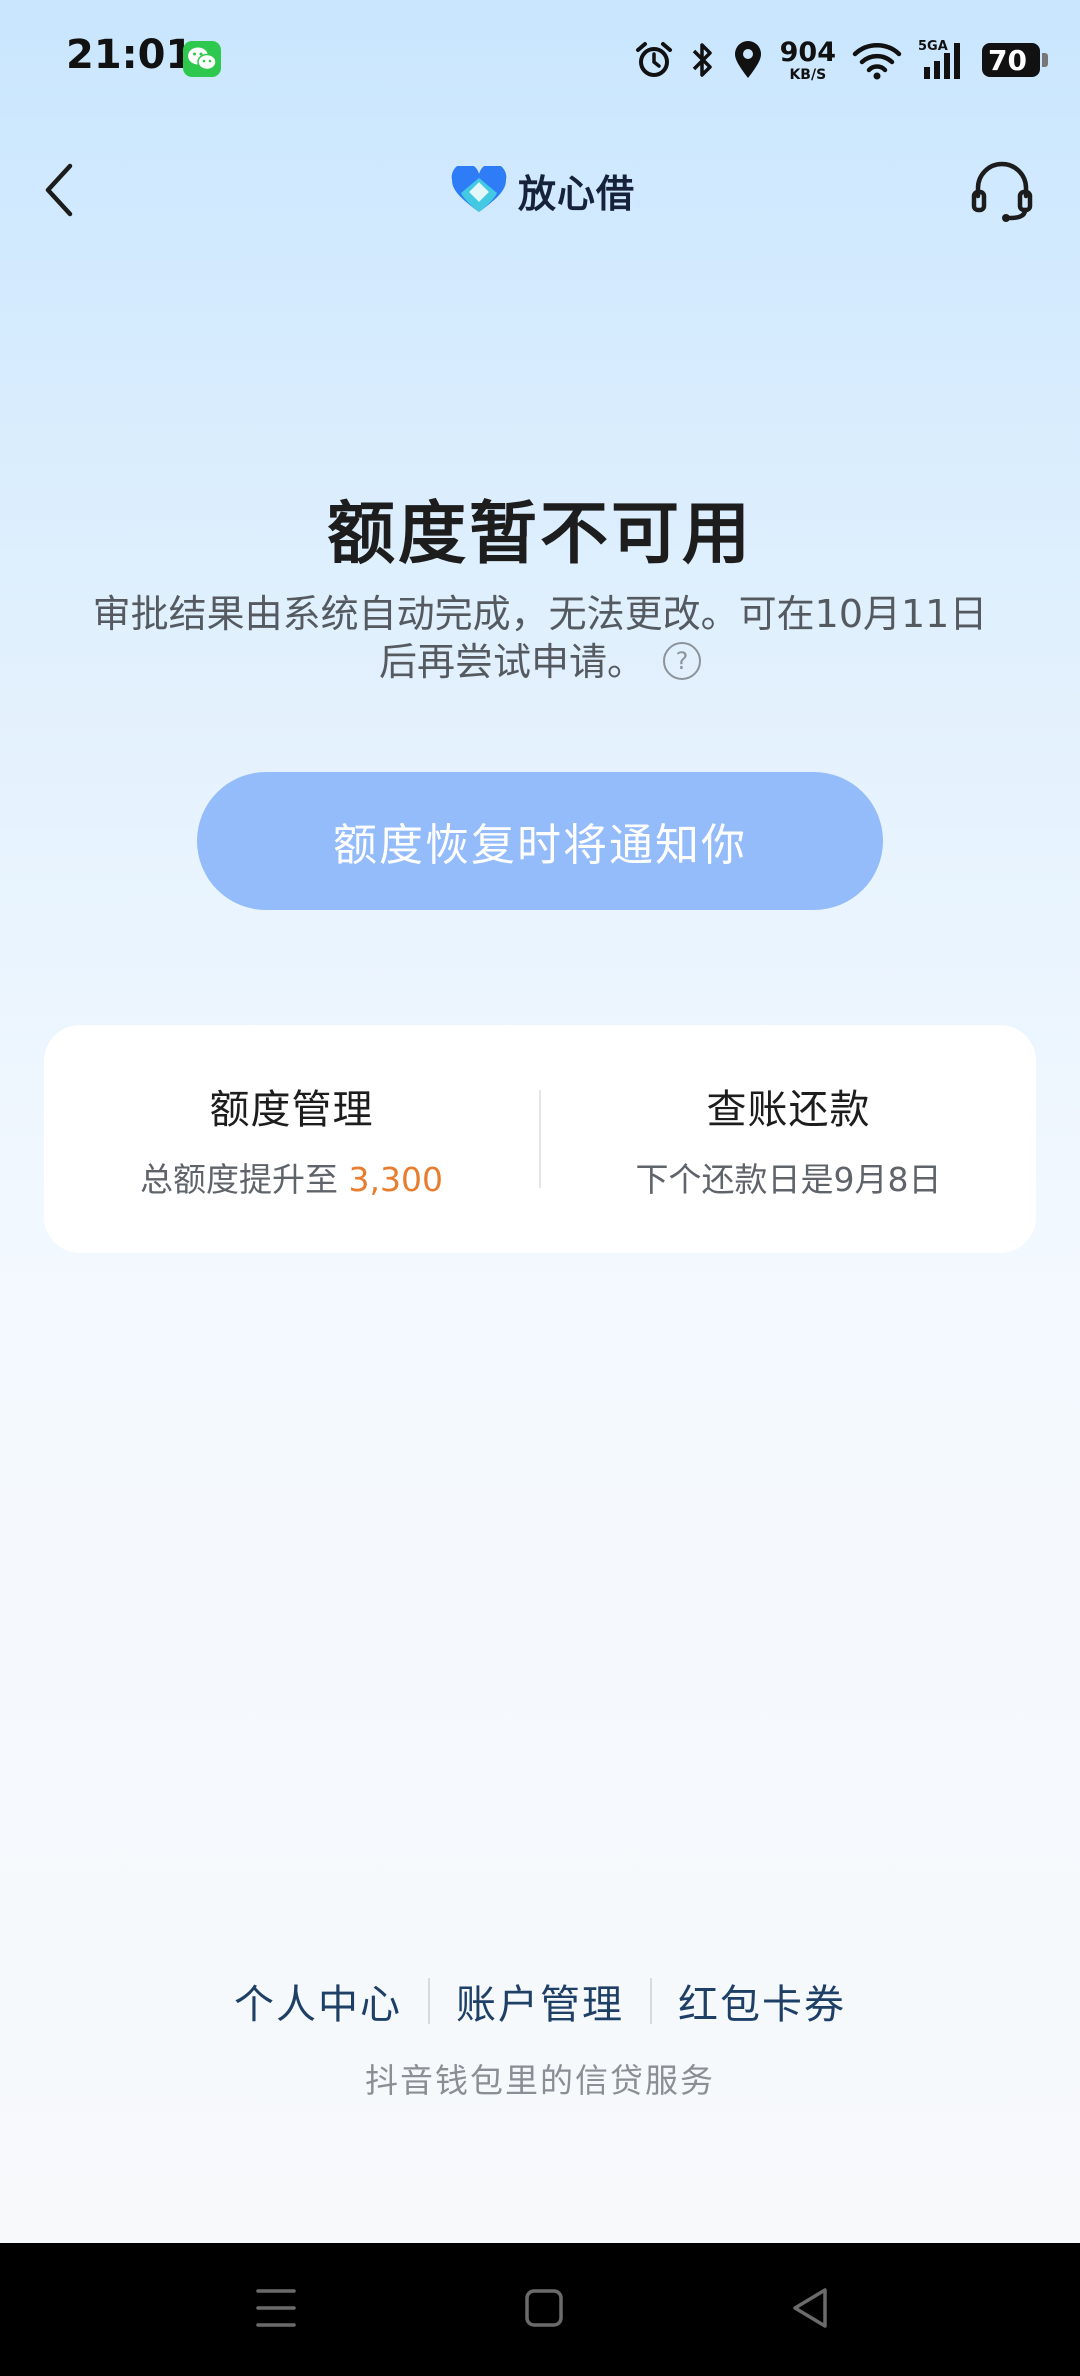  What do you see at coordinates (540, 60) in the screenshot?
I see `status-bar: 21:01 904 KB/S 5GA 70` at bounding box center [540, 60].